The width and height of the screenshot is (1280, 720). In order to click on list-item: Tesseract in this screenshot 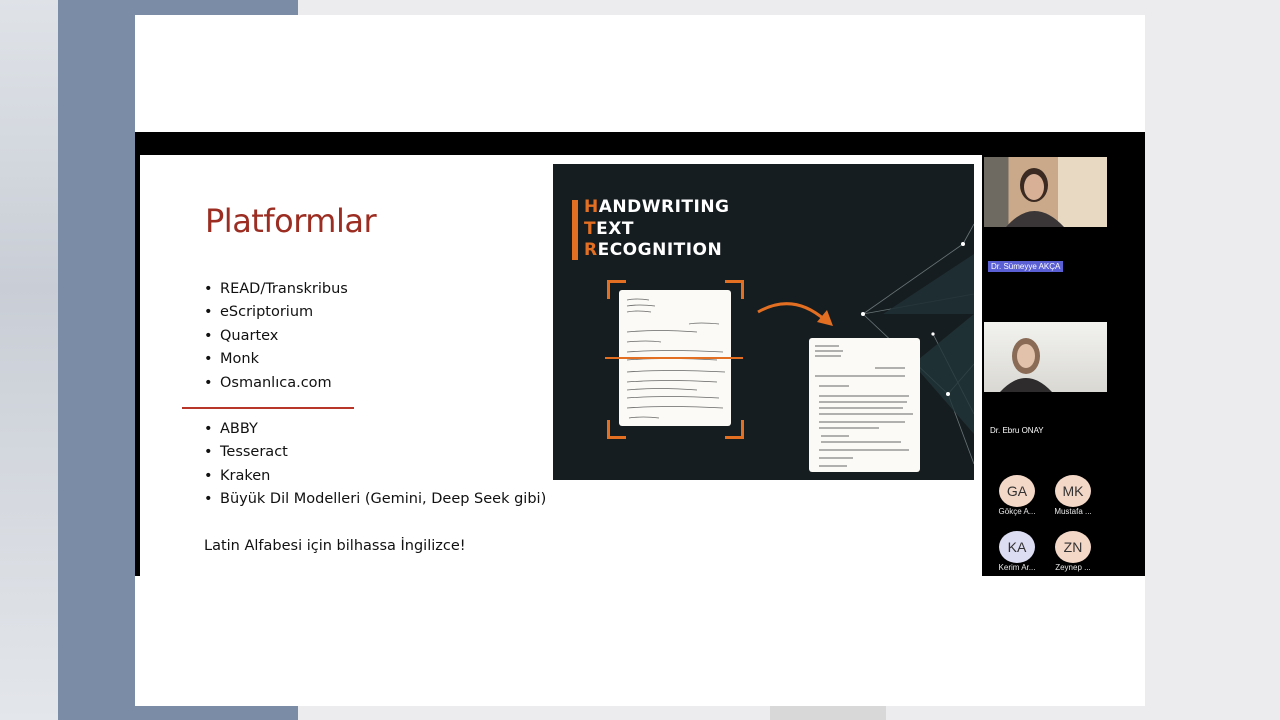, I will do `click(375, 452)`.